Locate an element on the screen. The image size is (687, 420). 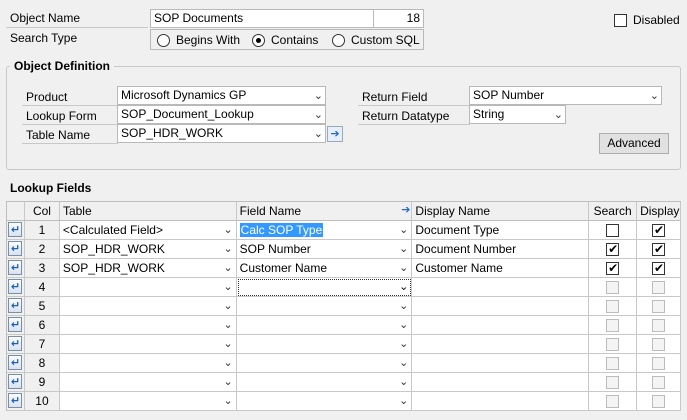
radio-contains: Contains is located at coordinates (285, 40).